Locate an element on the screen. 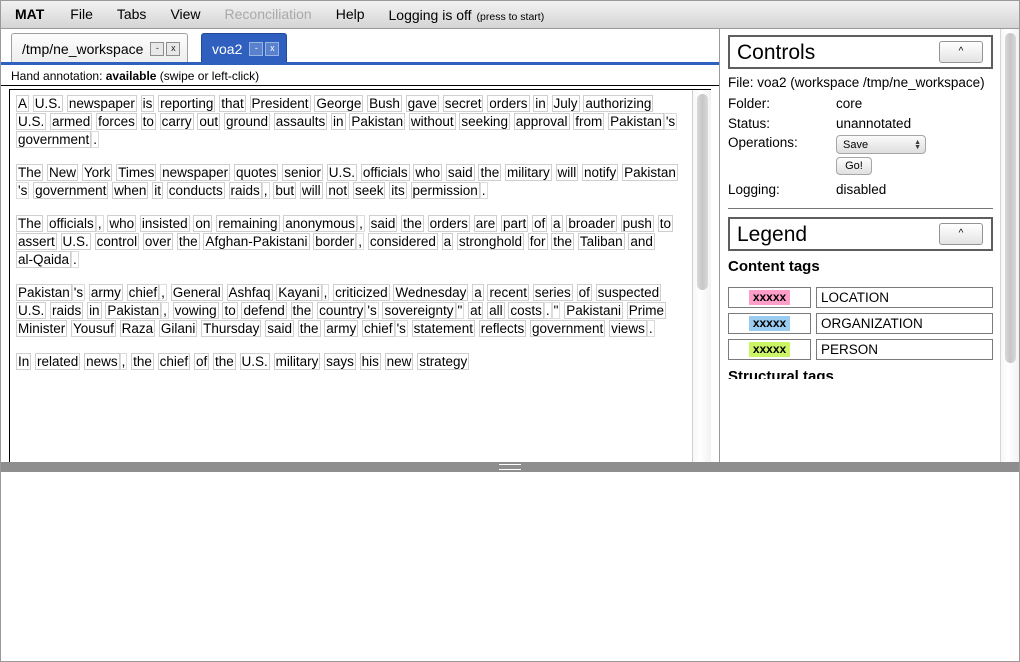 The image size is (1020, 662). document-token: Thursday is located at coordinates (231, 328).